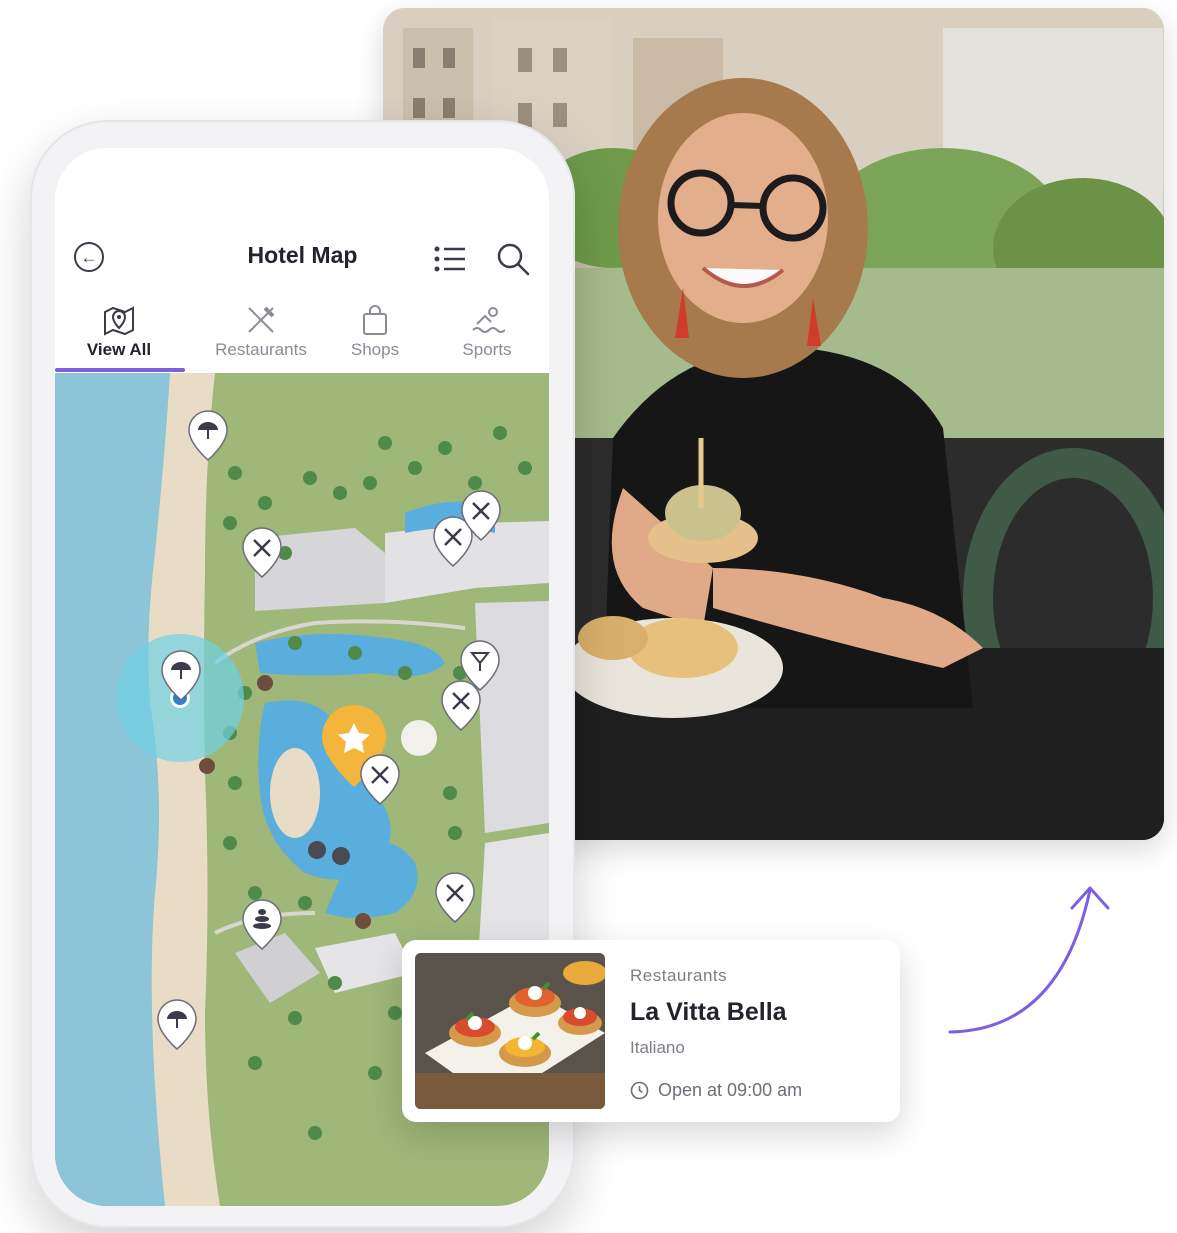 Image resolution: width=1177 pixels, height=1233 pixels. I want to click on arrow-left-circle-icon: ←, so click(89, 257).